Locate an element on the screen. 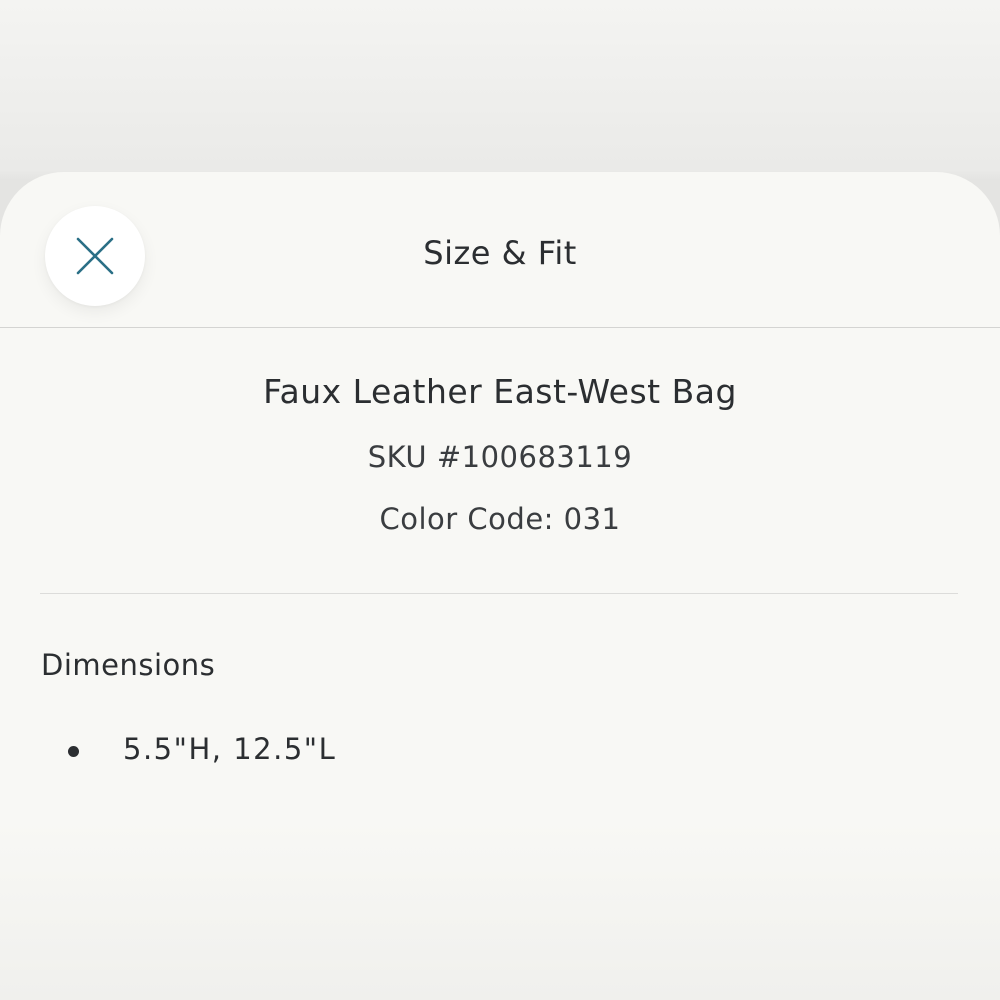  bullet-icon is located at coordinates (73, 751).